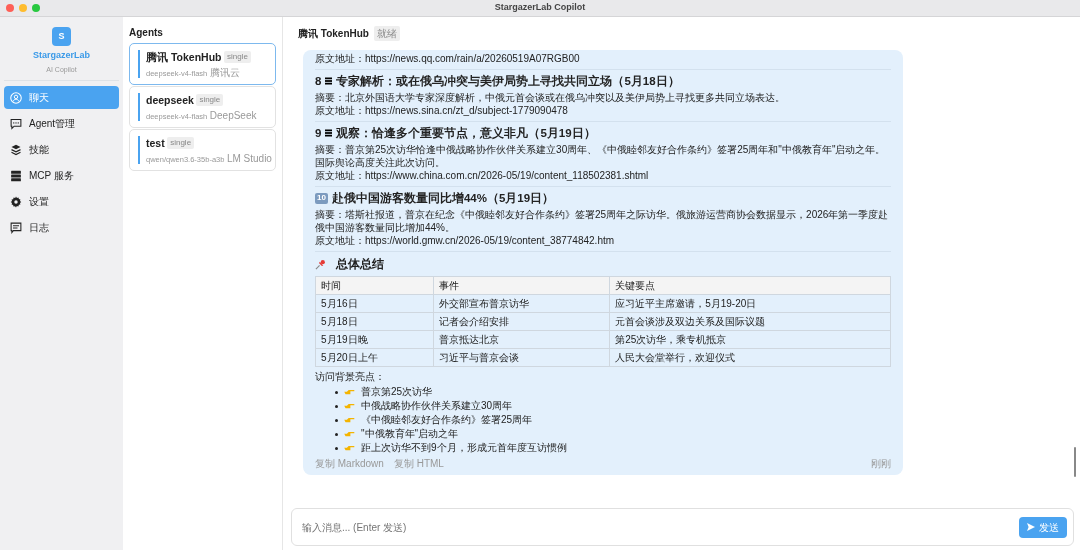 The width and height of the screenshot is (1080, 550). I want to click on section-title: 总体总结, so click(360, 264).